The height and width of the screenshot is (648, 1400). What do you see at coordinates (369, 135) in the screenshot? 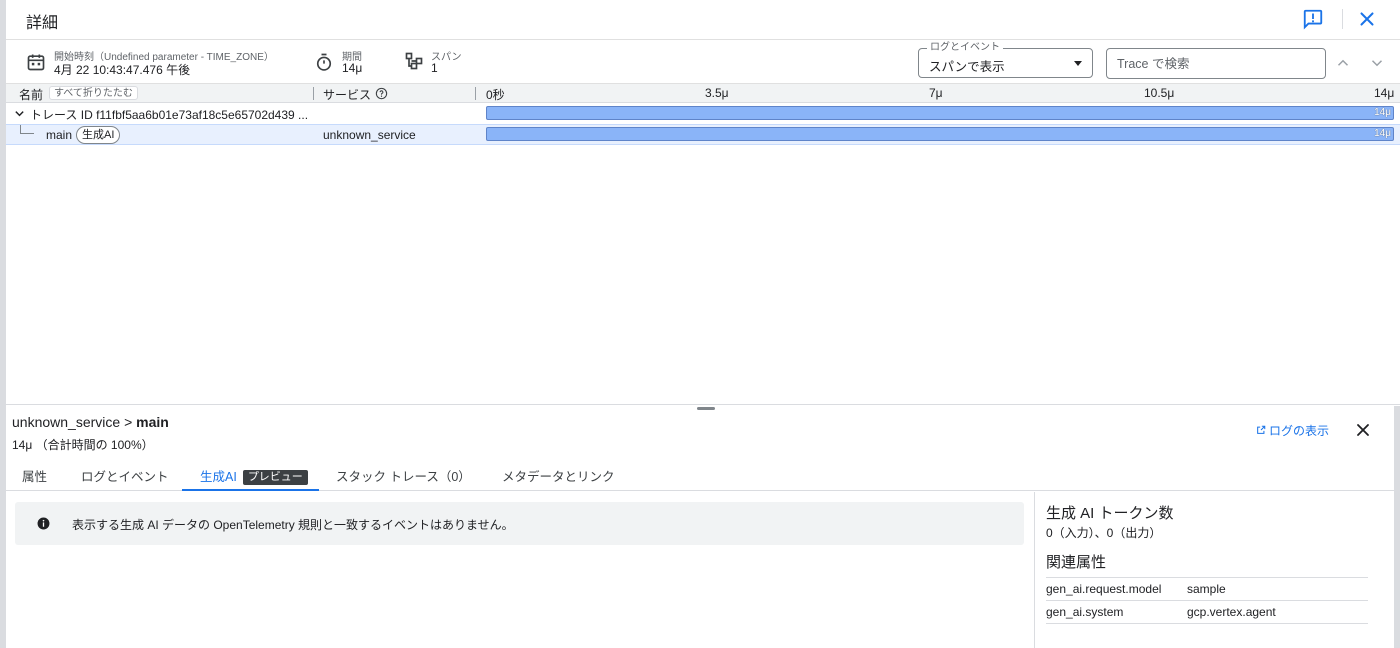
I see `span-service: unknown_service` at bounding box center [369, 135].